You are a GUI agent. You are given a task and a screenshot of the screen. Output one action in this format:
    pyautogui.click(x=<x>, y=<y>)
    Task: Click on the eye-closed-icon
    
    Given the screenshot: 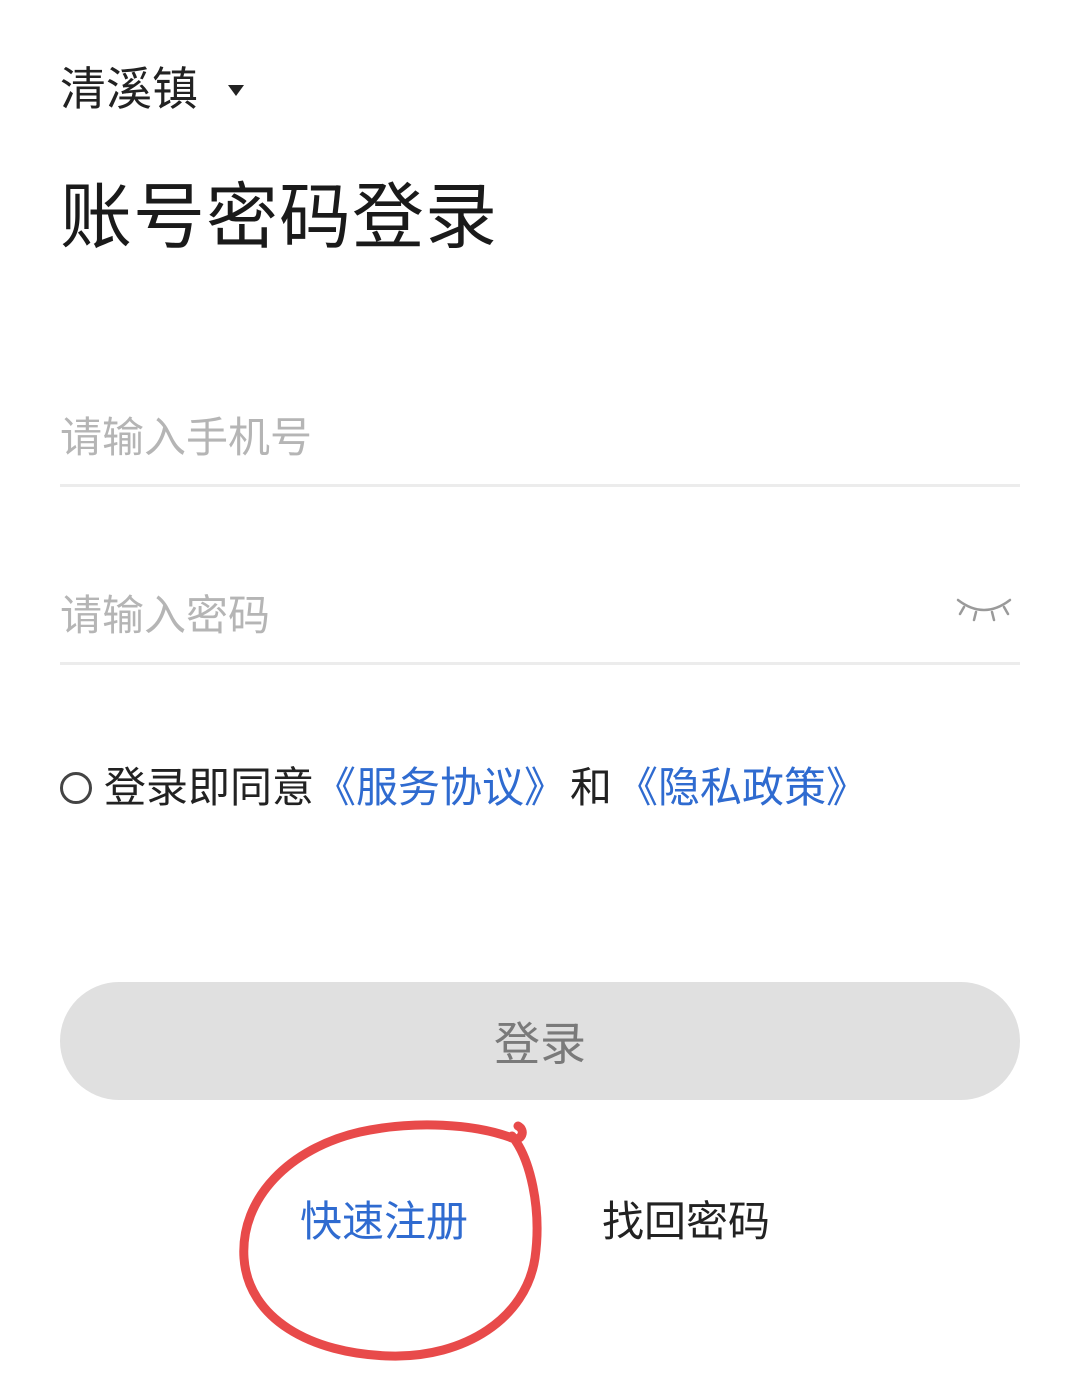 What is the action you would take?
    pyautogui.click(x=984, y=610)
    